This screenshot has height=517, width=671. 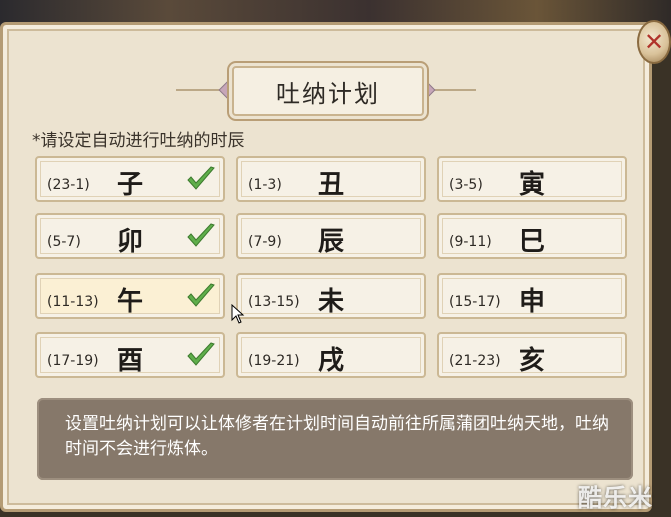 I want to click on slot-range: (5-7), so click(x=64, y=242).